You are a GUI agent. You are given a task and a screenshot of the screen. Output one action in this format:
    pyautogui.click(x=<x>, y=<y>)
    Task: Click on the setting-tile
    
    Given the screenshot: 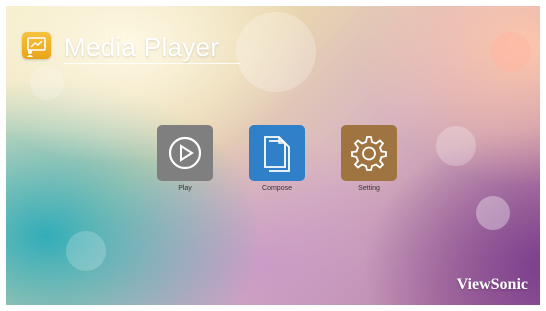 What is the action you would take?
    pyautogui.click(x=369, y=153)
    